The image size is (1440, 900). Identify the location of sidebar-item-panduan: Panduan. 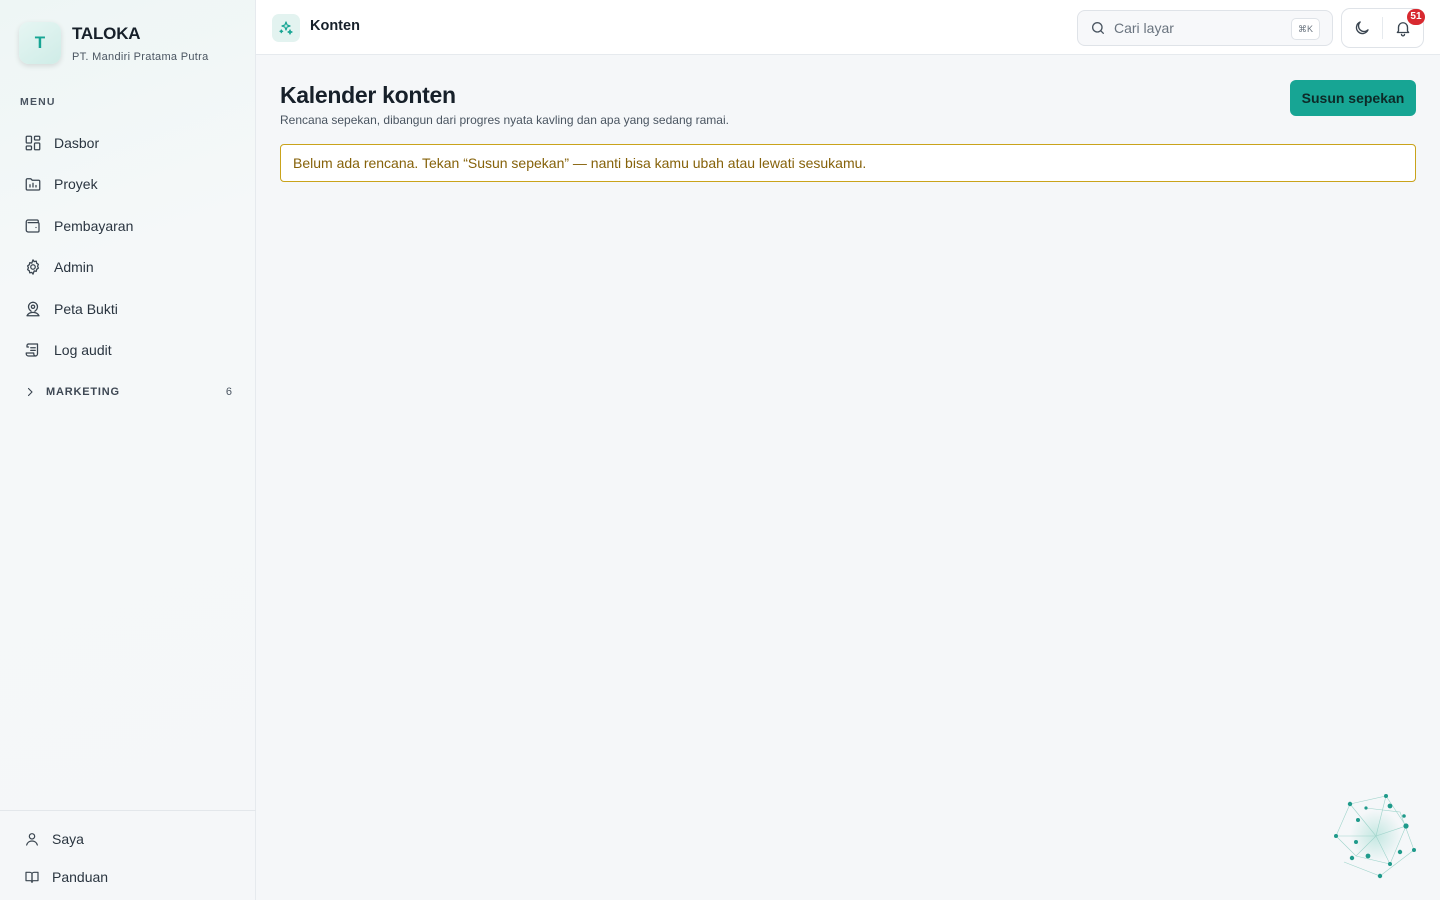
(128, 877).